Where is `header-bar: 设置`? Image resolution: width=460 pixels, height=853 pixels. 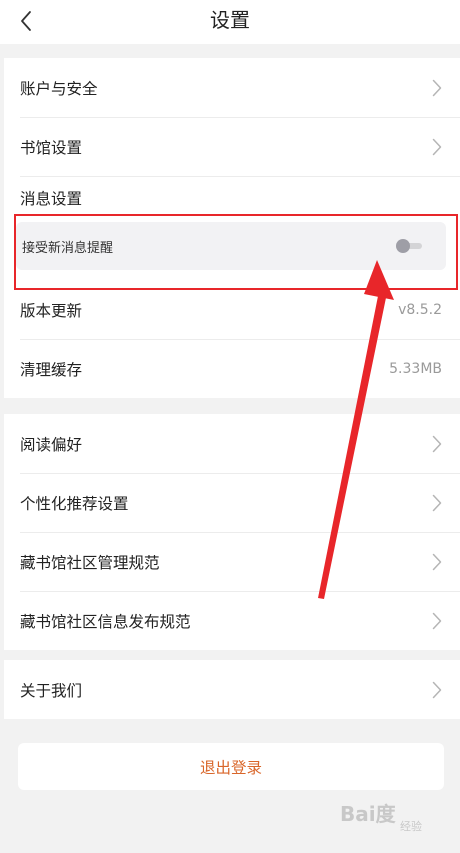 header-bar: 设置 is located at coordinates (230, 22).